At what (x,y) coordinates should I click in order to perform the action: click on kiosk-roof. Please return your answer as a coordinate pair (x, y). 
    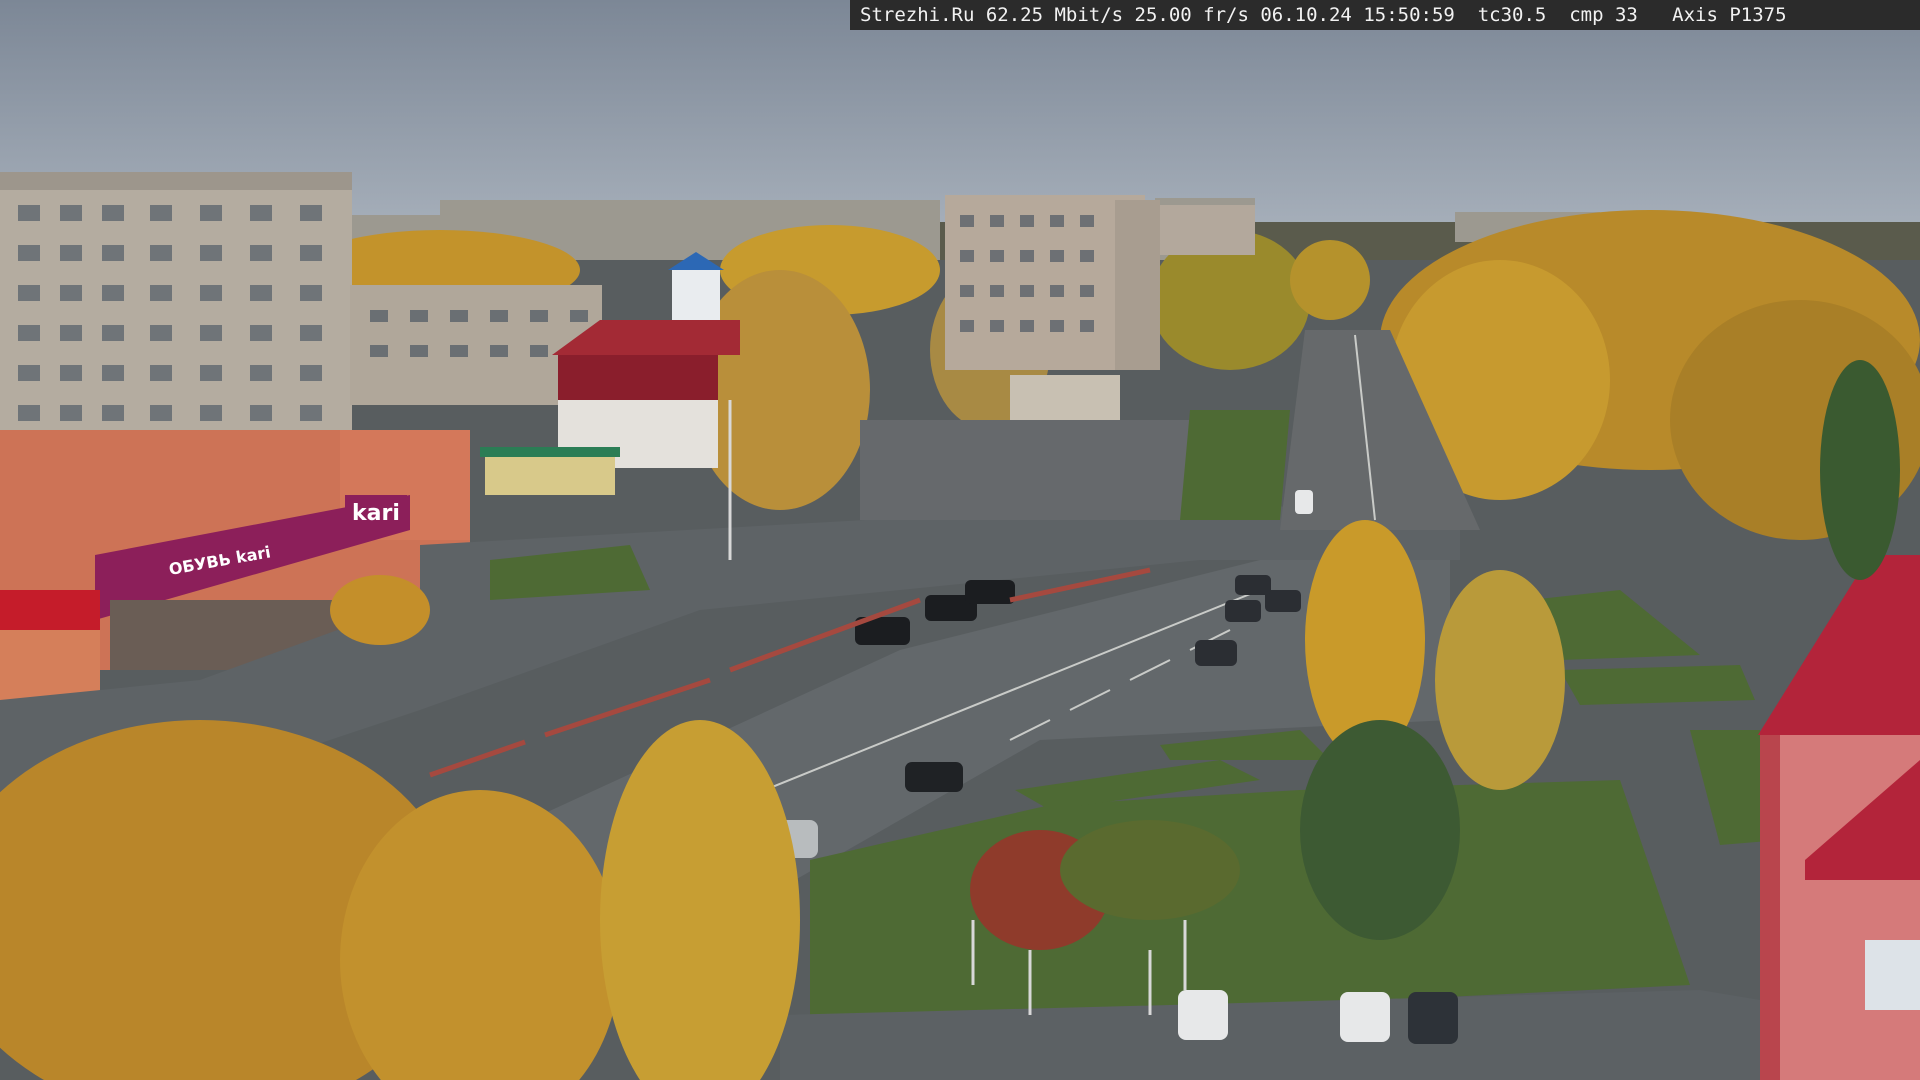
    Looking at the image, I should click on (550, 452).